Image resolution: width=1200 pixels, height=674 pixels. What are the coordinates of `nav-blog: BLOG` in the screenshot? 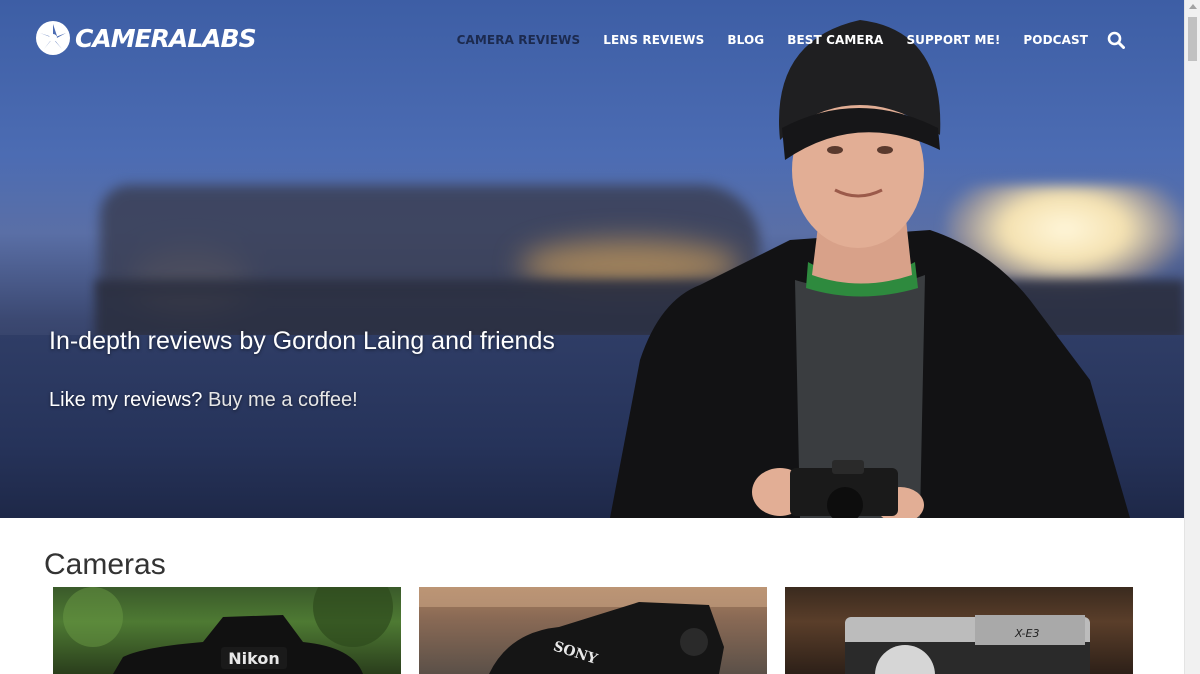 It's located at (745, 40).